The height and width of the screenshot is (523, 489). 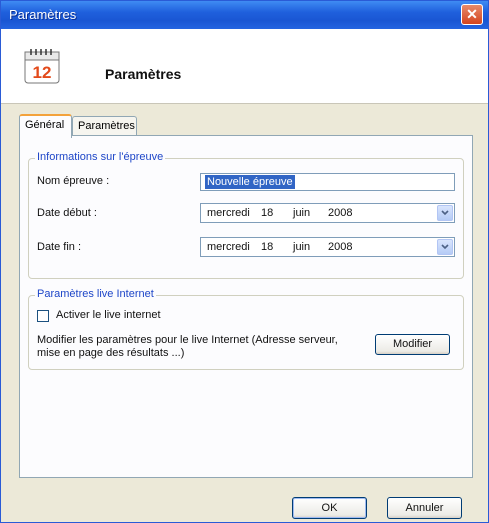 I want to click on end-date-dropdown-button, so click(x=445, y=247).